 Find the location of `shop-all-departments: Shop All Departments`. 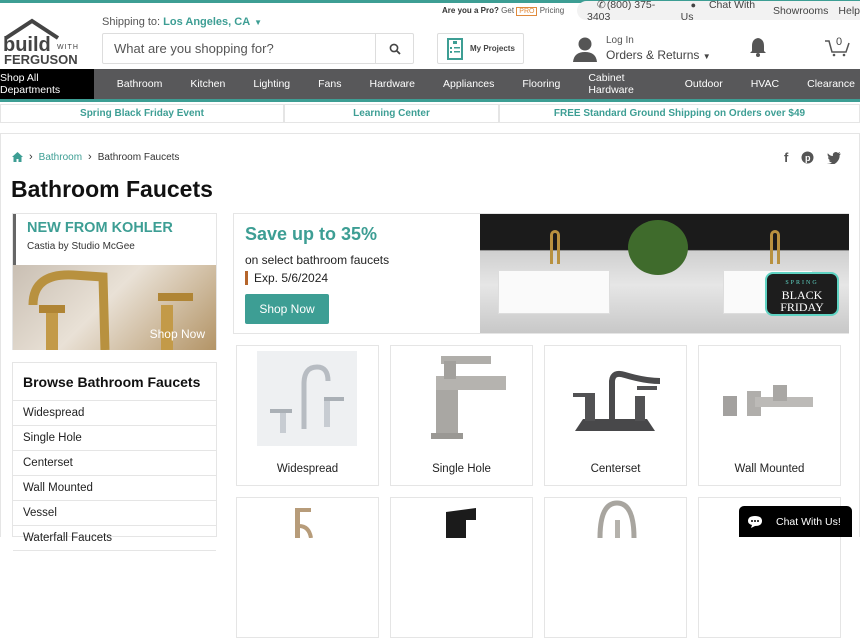

shop-all-departments: Shop All Departments is located at coordinates (47, 84).